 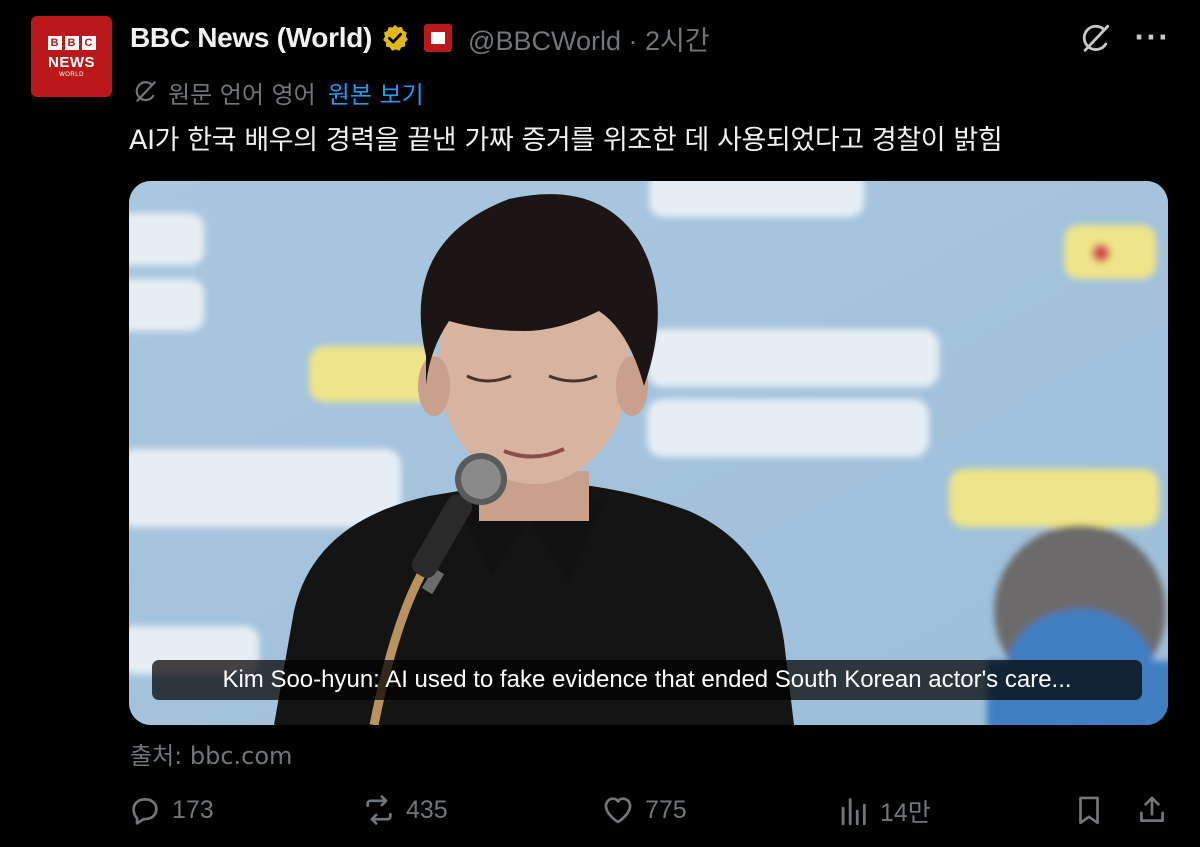 I want to click on bookmark-icon, so click(x=1089, y=810).